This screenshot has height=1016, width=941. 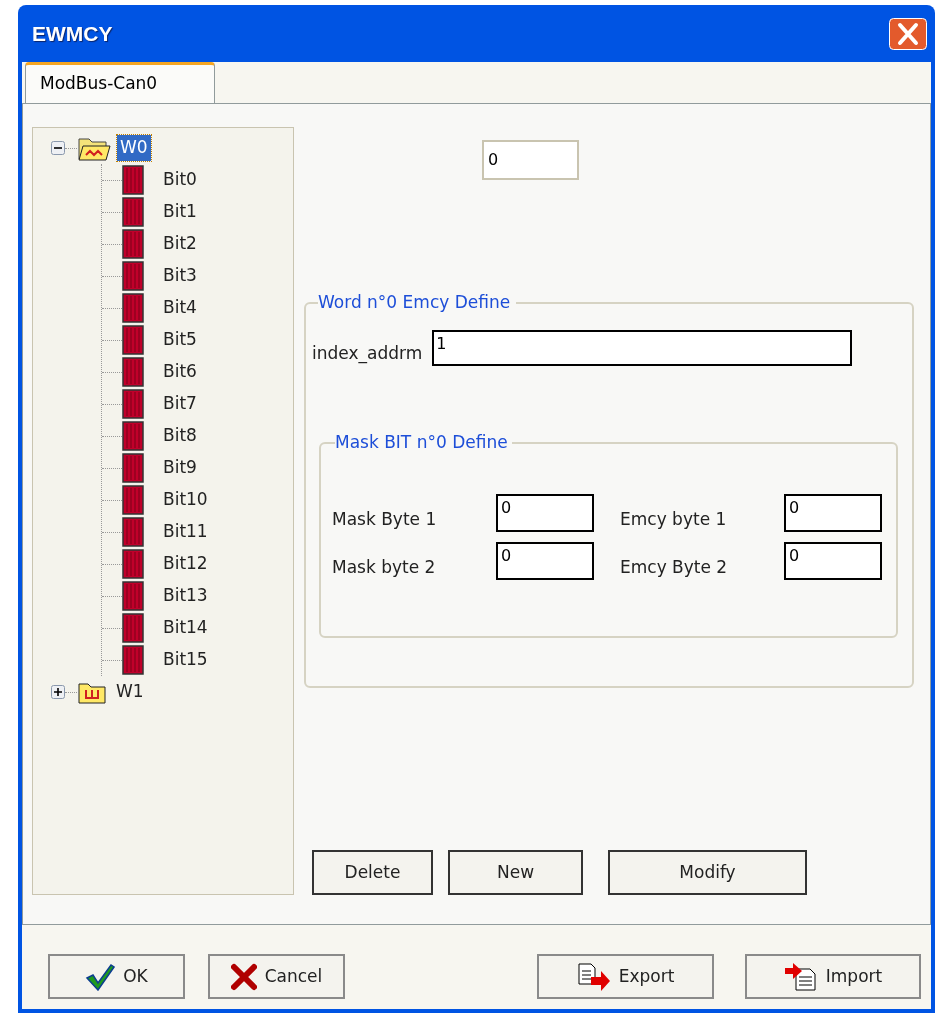 I want to click on tree-item: Bit15, so click(x=185, y=660).